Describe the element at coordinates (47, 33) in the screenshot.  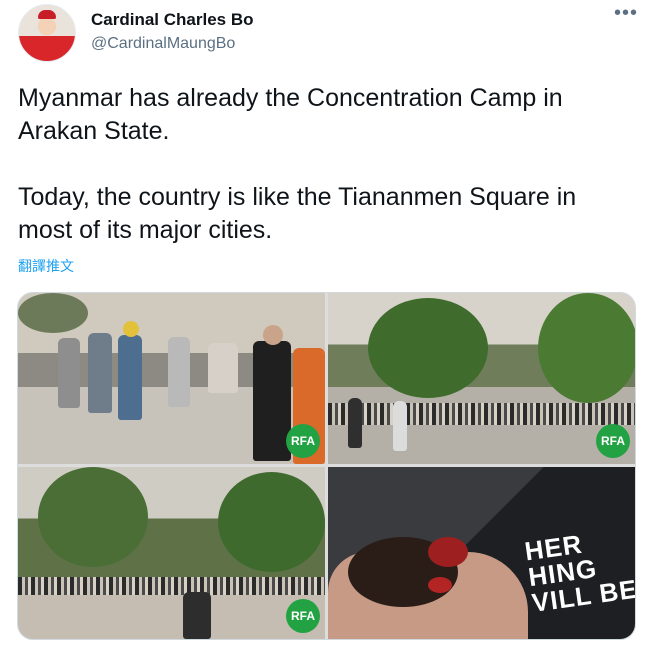
I see `avatar` at that location.